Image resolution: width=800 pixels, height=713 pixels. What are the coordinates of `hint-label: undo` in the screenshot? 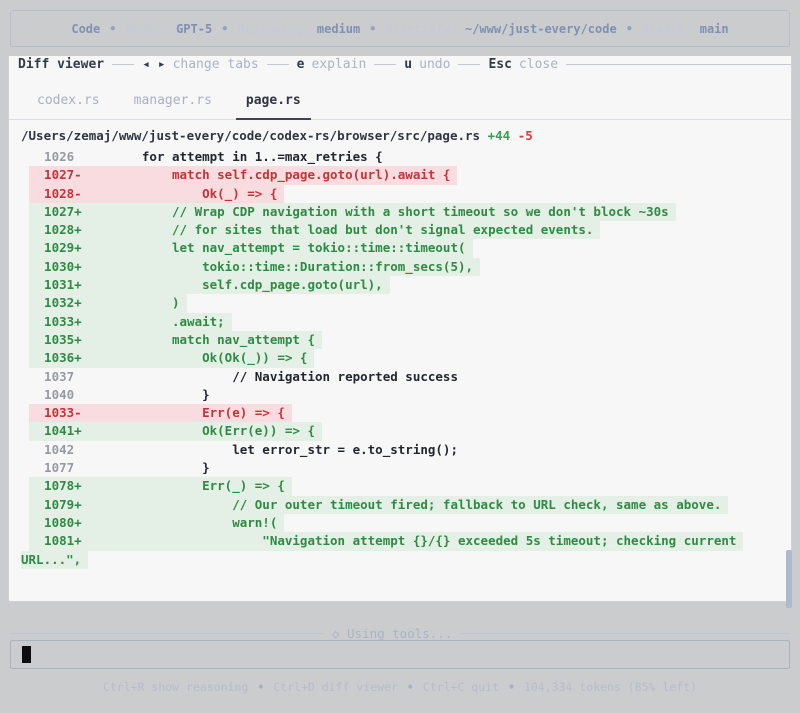 It's located at (435, 64).